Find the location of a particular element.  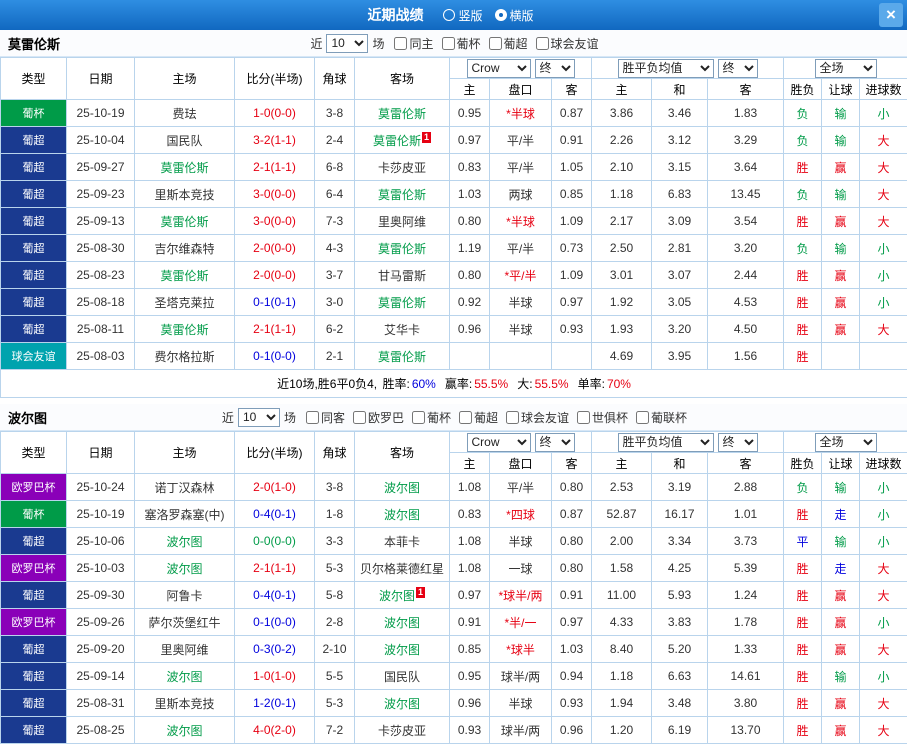

score-cell: 3-2(1-1) is located at coordinates (274, 140).